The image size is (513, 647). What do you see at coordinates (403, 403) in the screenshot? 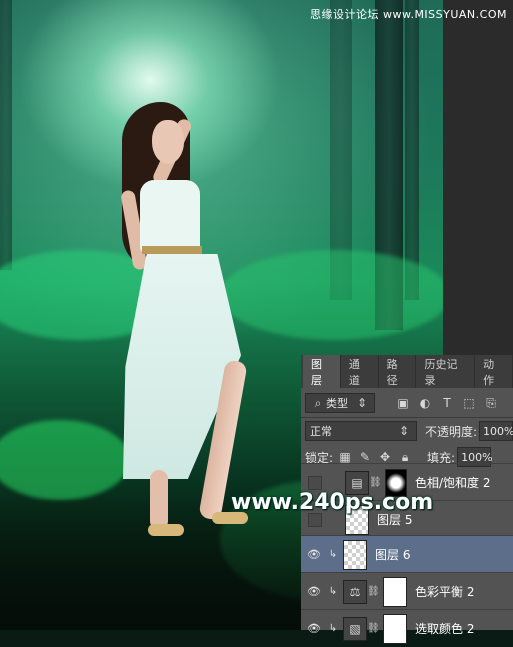
I see `filter-pixel-icon: ▣` at bounding box center [403, 403].